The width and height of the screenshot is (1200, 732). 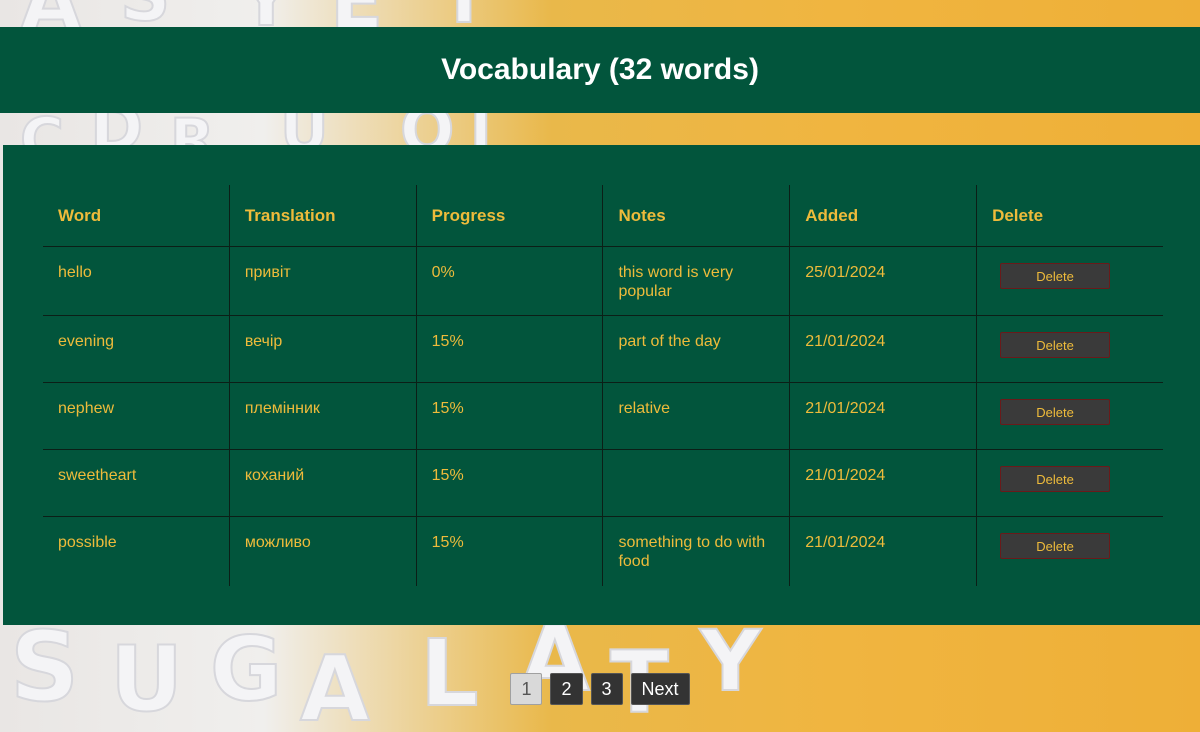 I want to click on cell-word: evening, so click(x=136, y=349).